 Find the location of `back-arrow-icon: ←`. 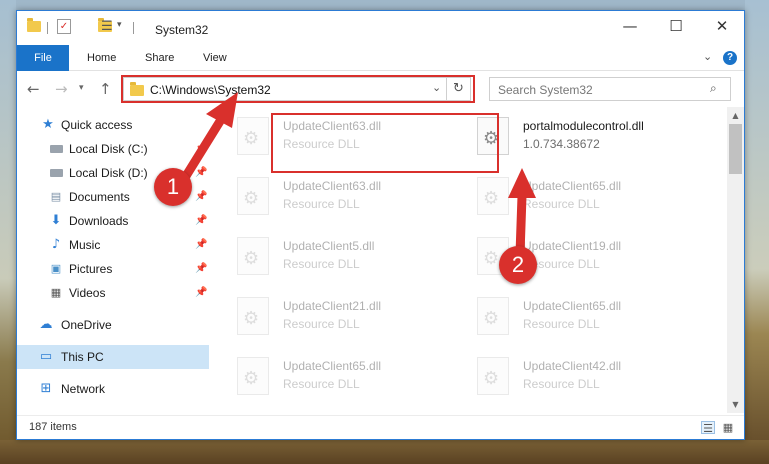

back-arrow-icon: ← is located at coordinates (33, 89).